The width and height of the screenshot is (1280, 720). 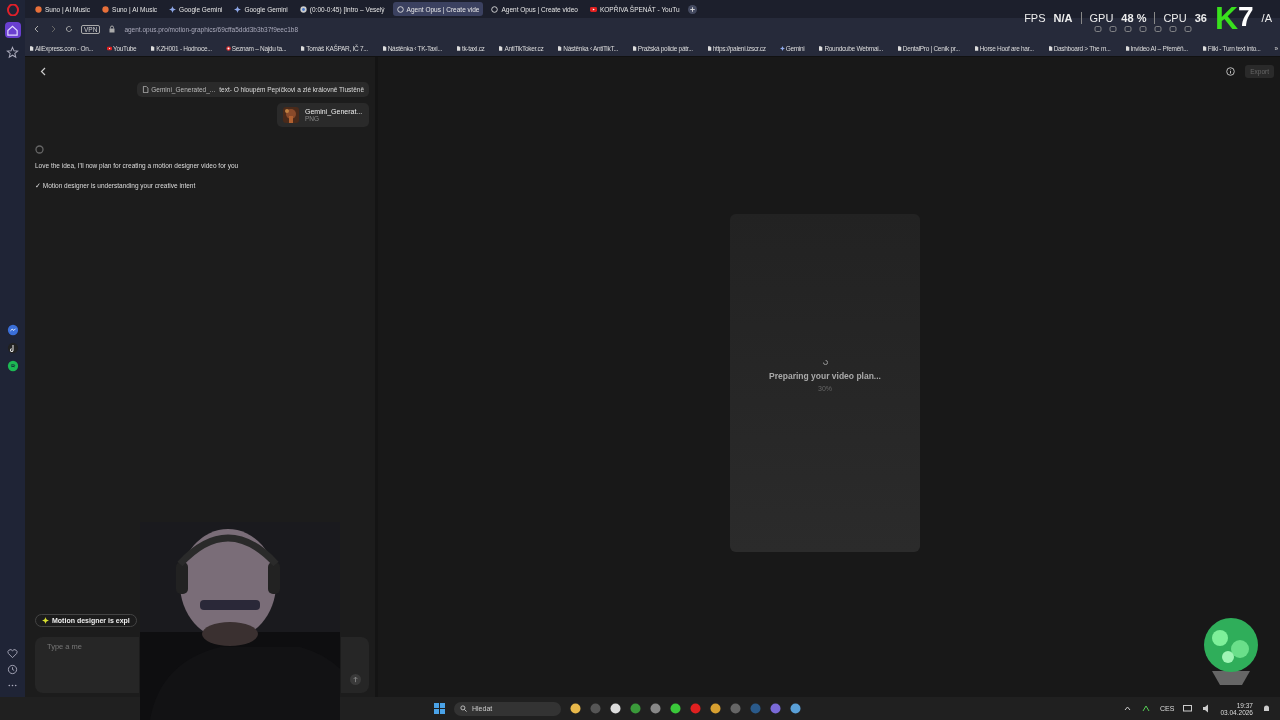 I want to click on stat-value: 48 %, so click(x=1134, y=18).